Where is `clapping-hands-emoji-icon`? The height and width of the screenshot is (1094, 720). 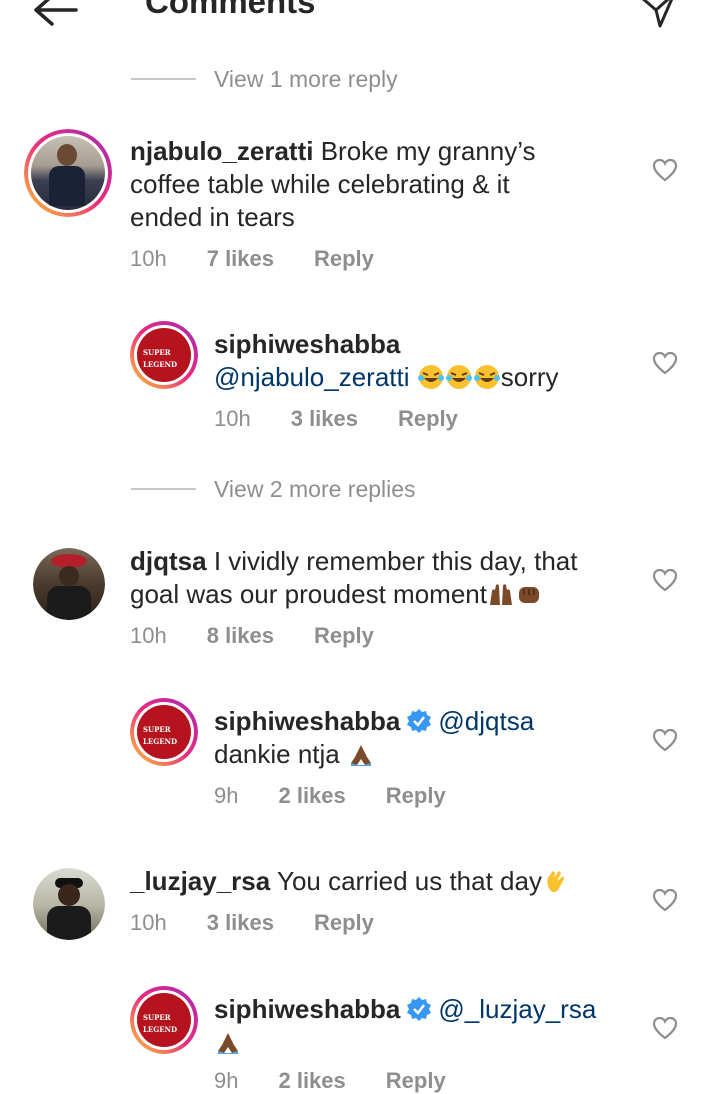
clapping-hands-emoji-icon is located at coordinates (555, 881).